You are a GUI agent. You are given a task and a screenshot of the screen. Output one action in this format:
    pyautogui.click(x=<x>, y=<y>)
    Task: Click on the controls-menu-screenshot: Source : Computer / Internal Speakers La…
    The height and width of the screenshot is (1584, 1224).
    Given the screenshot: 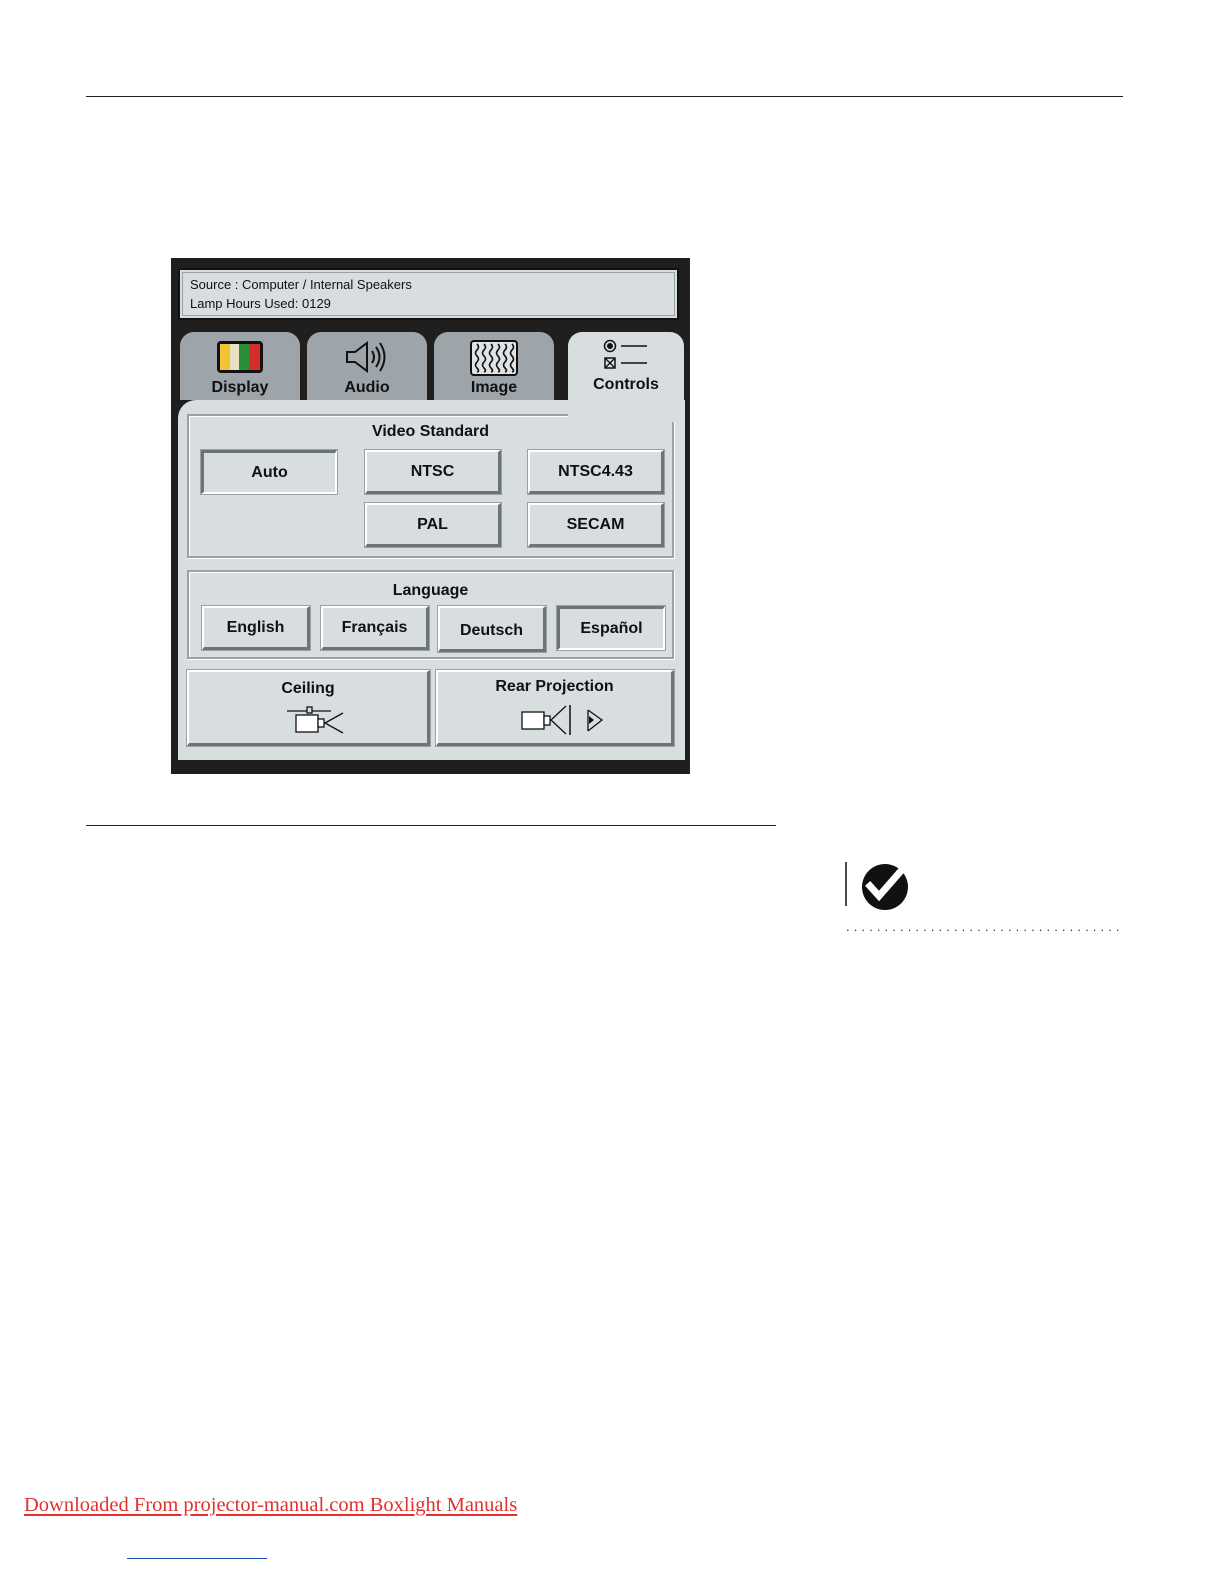 What is the action you would take?
    pyautogui.click(x=430, y=516)
    